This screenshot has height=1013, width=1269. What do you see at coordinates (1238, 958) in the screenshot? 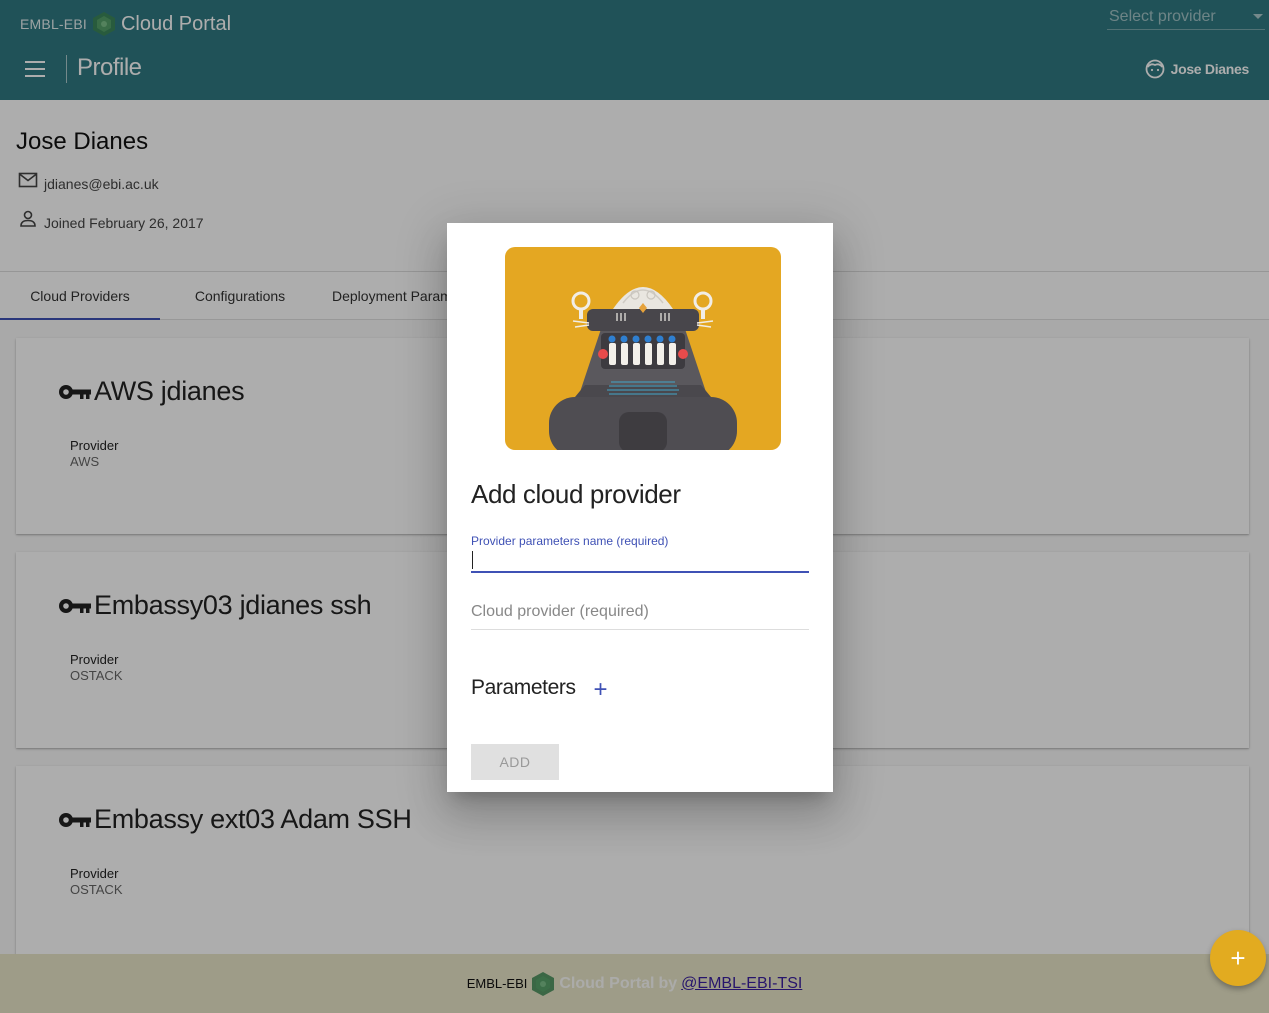
I see `add-provider-fab: +` at bounding box center [1238, 958].